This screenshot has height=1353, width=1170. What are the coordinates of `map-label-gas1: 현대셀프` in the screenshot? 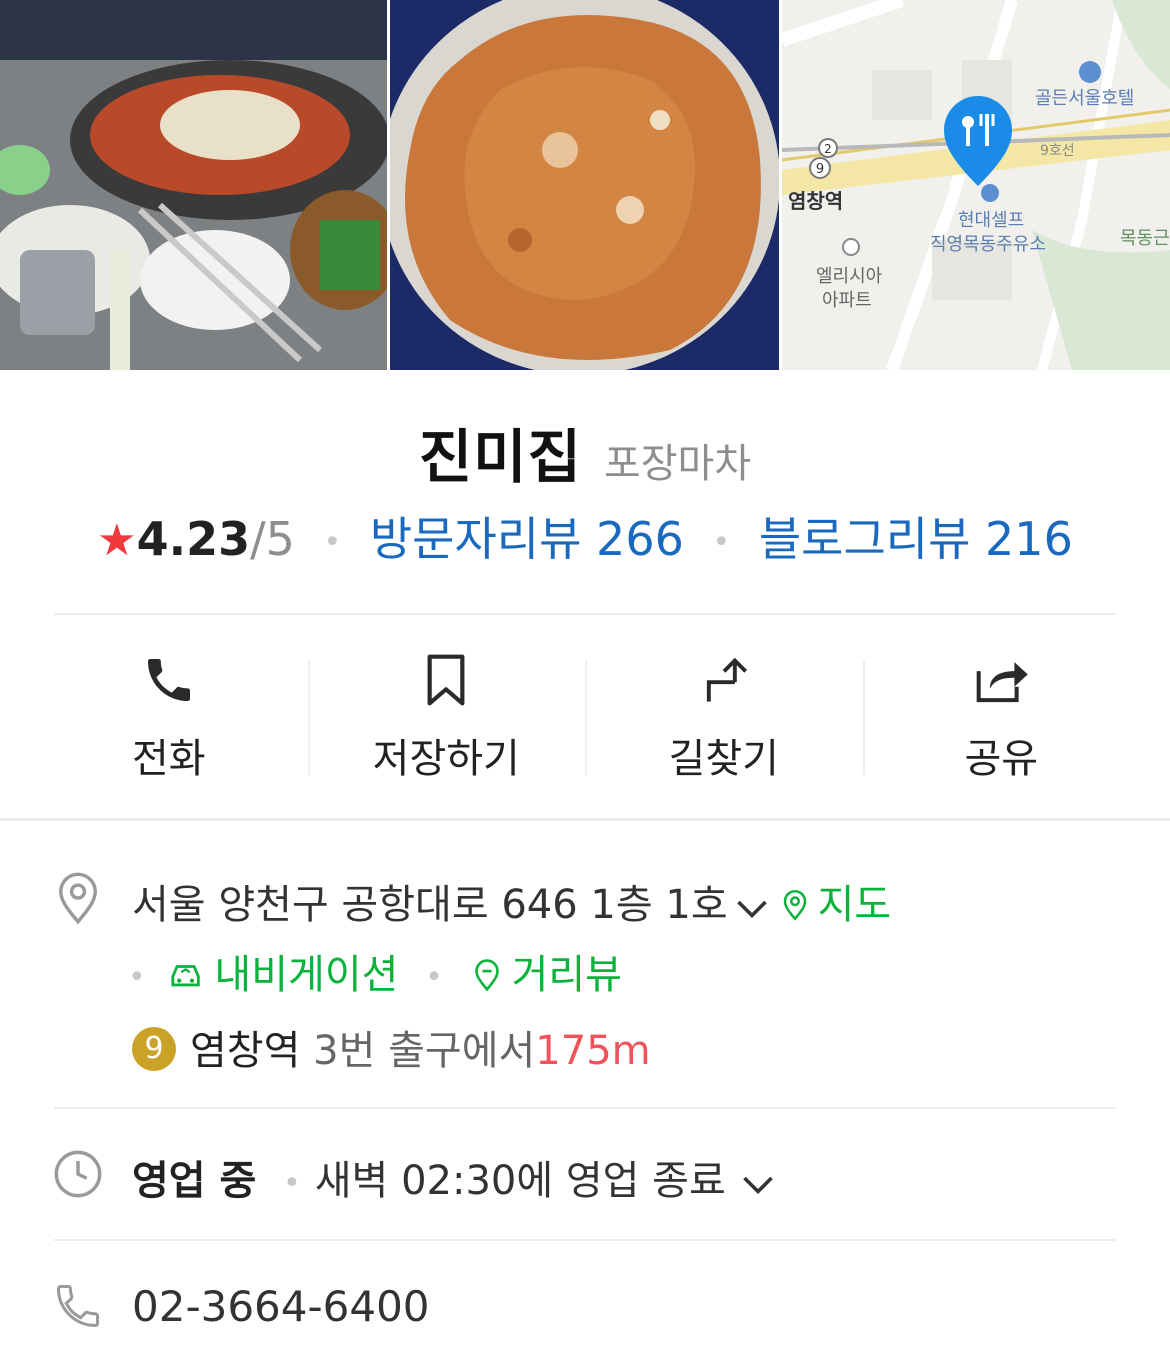 It's located at (991, 220).